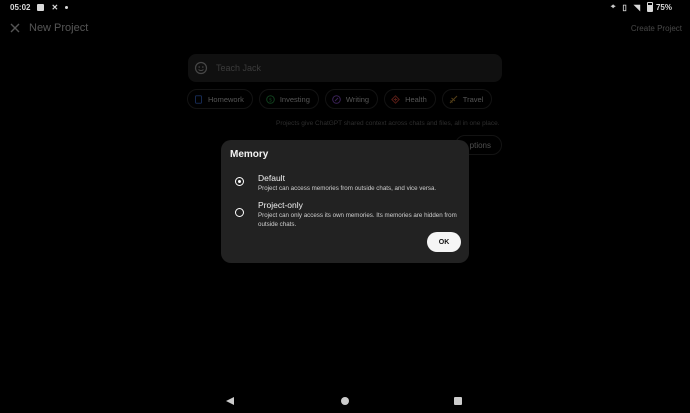 Image resolution: width=690 pixels, height=413 pixels. I want to click on navigation-bar, so click(345, 400).